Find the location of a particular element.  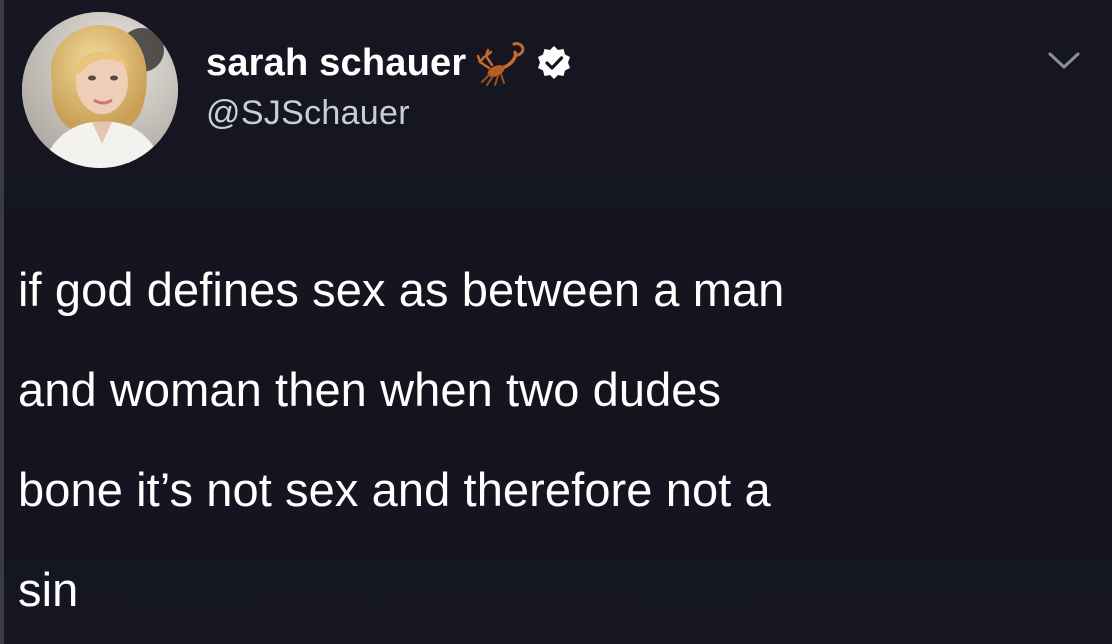

scorpion-icon is located at coordinates (502, 63).